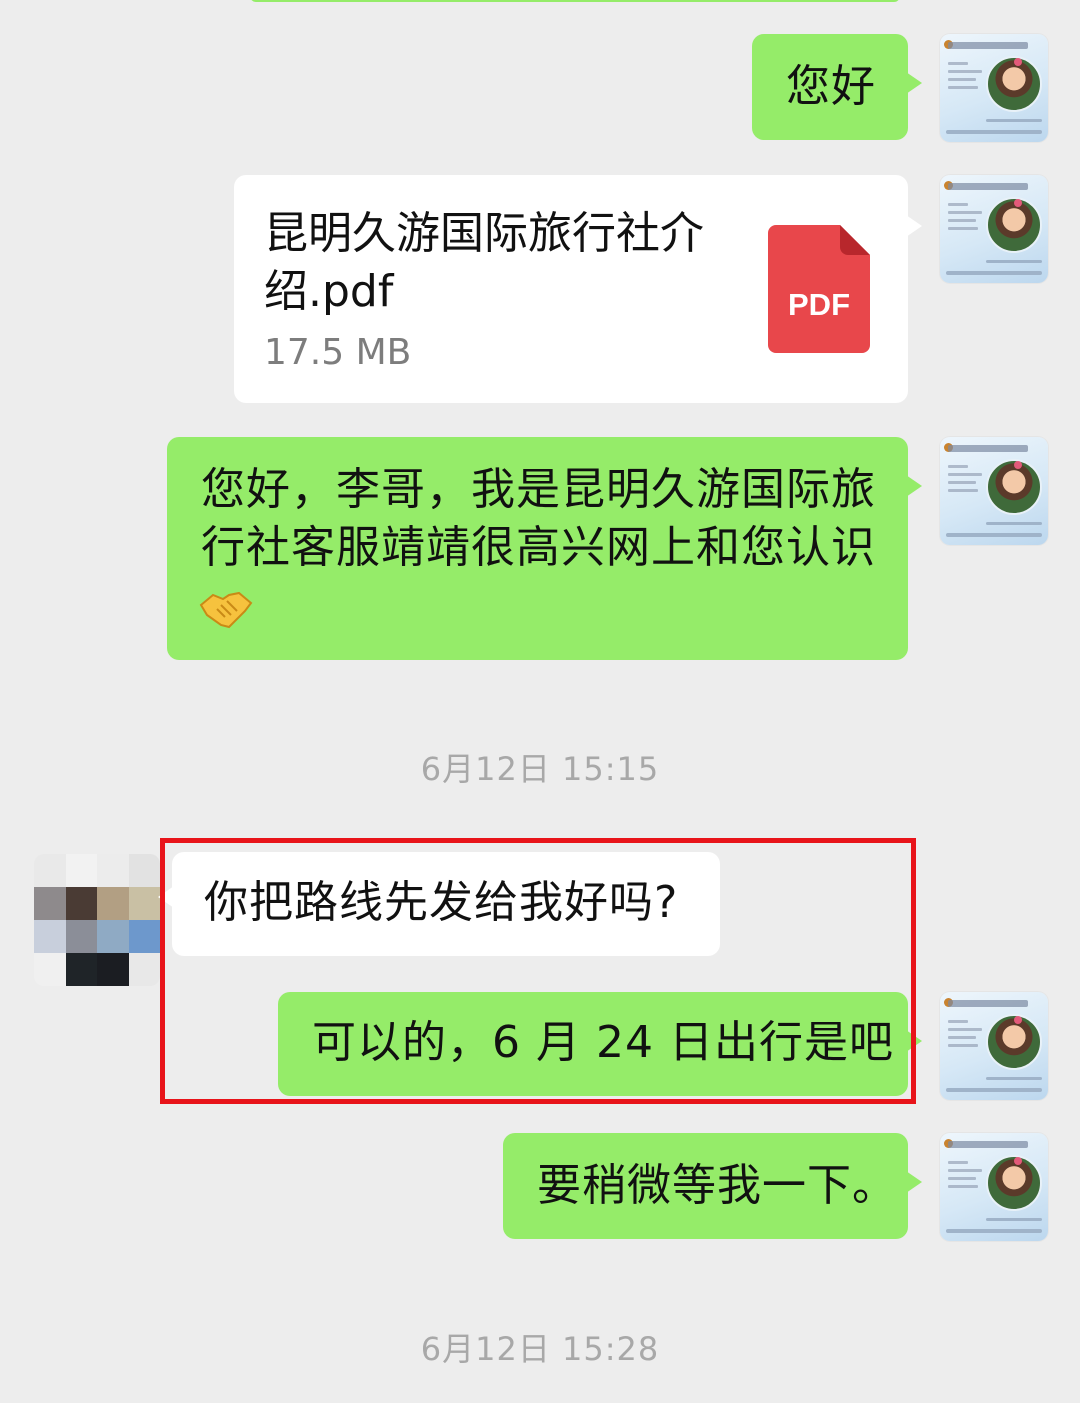 The image size is (1080, 1403). I want to click on message-bubble-greeting: 您好, so click(837, 87).